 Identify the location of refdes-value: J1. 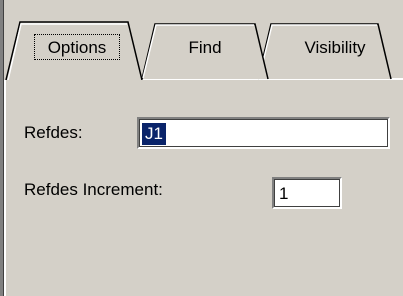
(154, 134).